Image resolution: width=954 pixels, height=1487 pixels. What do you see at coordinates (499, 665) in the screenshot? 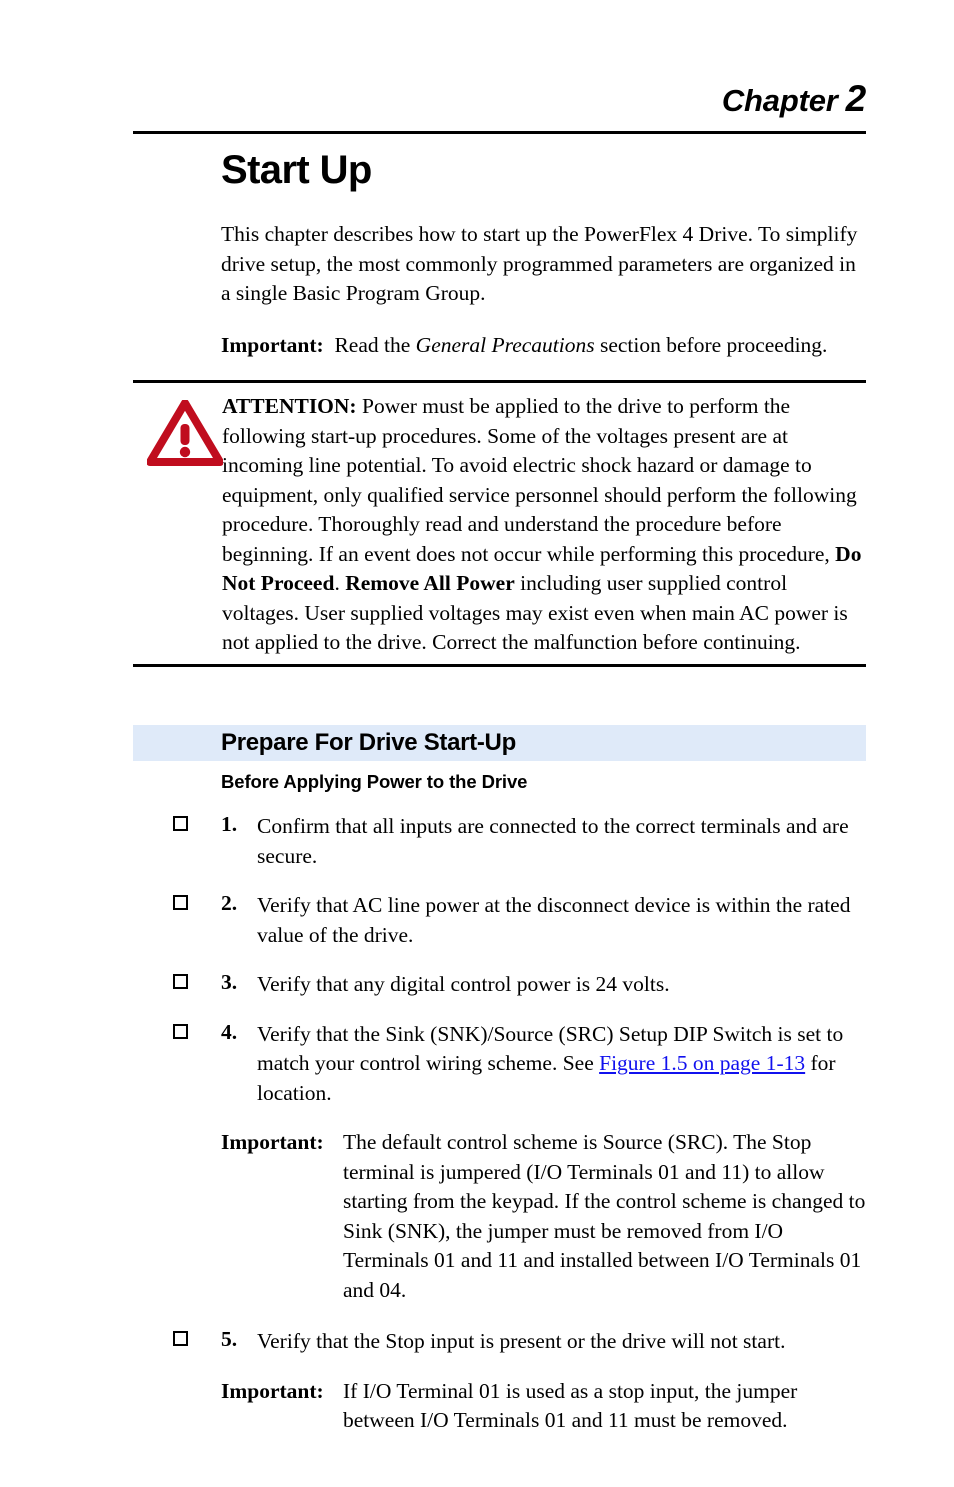
I see `attention-divider-bottom` at bounding box center [499, 665].